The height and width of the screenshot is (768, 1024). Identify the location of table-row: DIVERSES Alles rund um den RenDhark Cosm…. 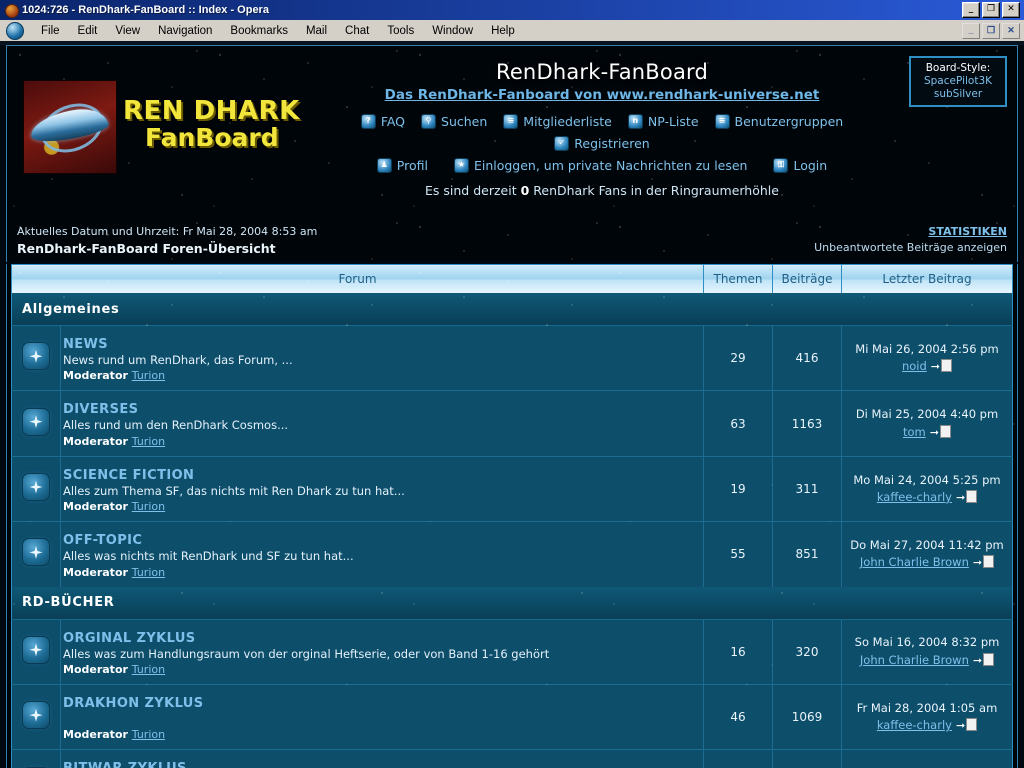
(512, 423).